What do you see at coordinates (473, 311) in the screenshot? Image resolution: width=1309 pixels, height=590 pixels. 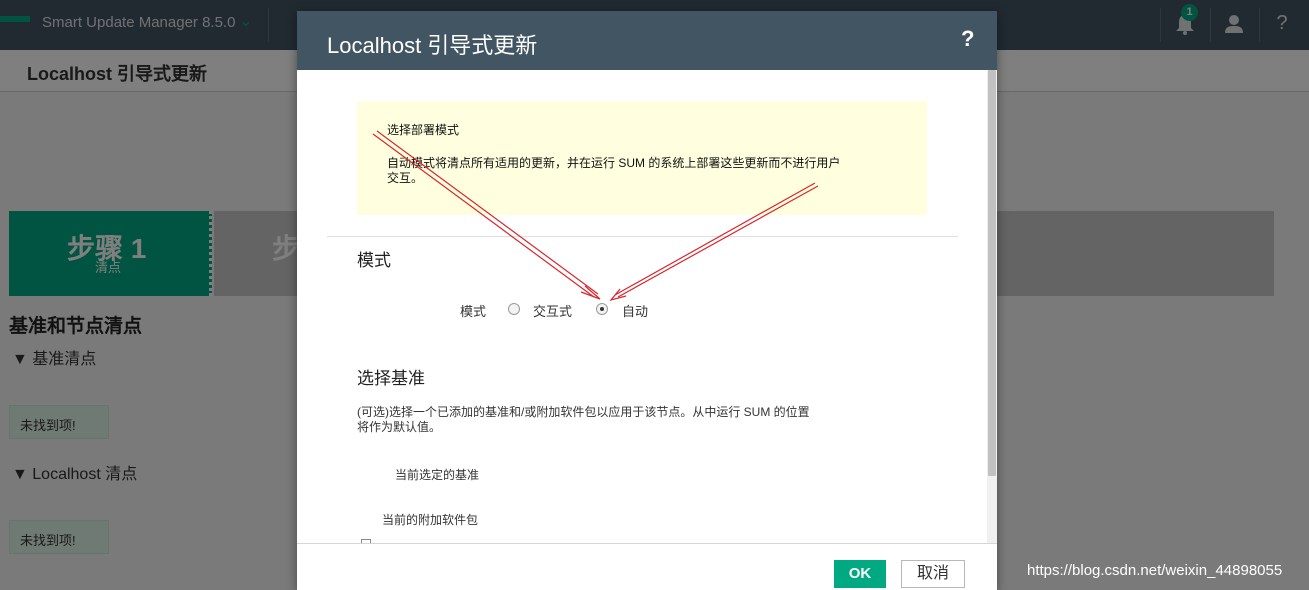 I see `mode-field-label: 模式` at bounding box center [473, 311].